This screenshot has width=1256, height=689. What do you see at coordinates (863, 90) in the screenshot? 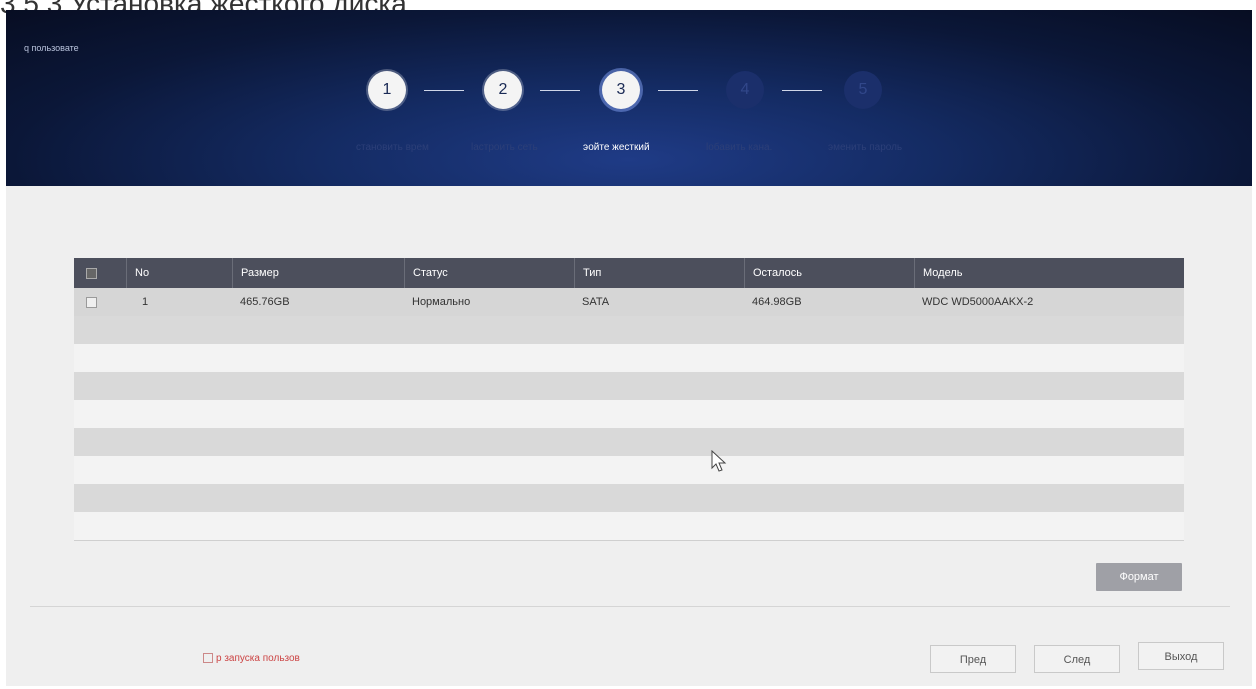
I see `step-5-circle: 5` at bounding box center [863, 90].